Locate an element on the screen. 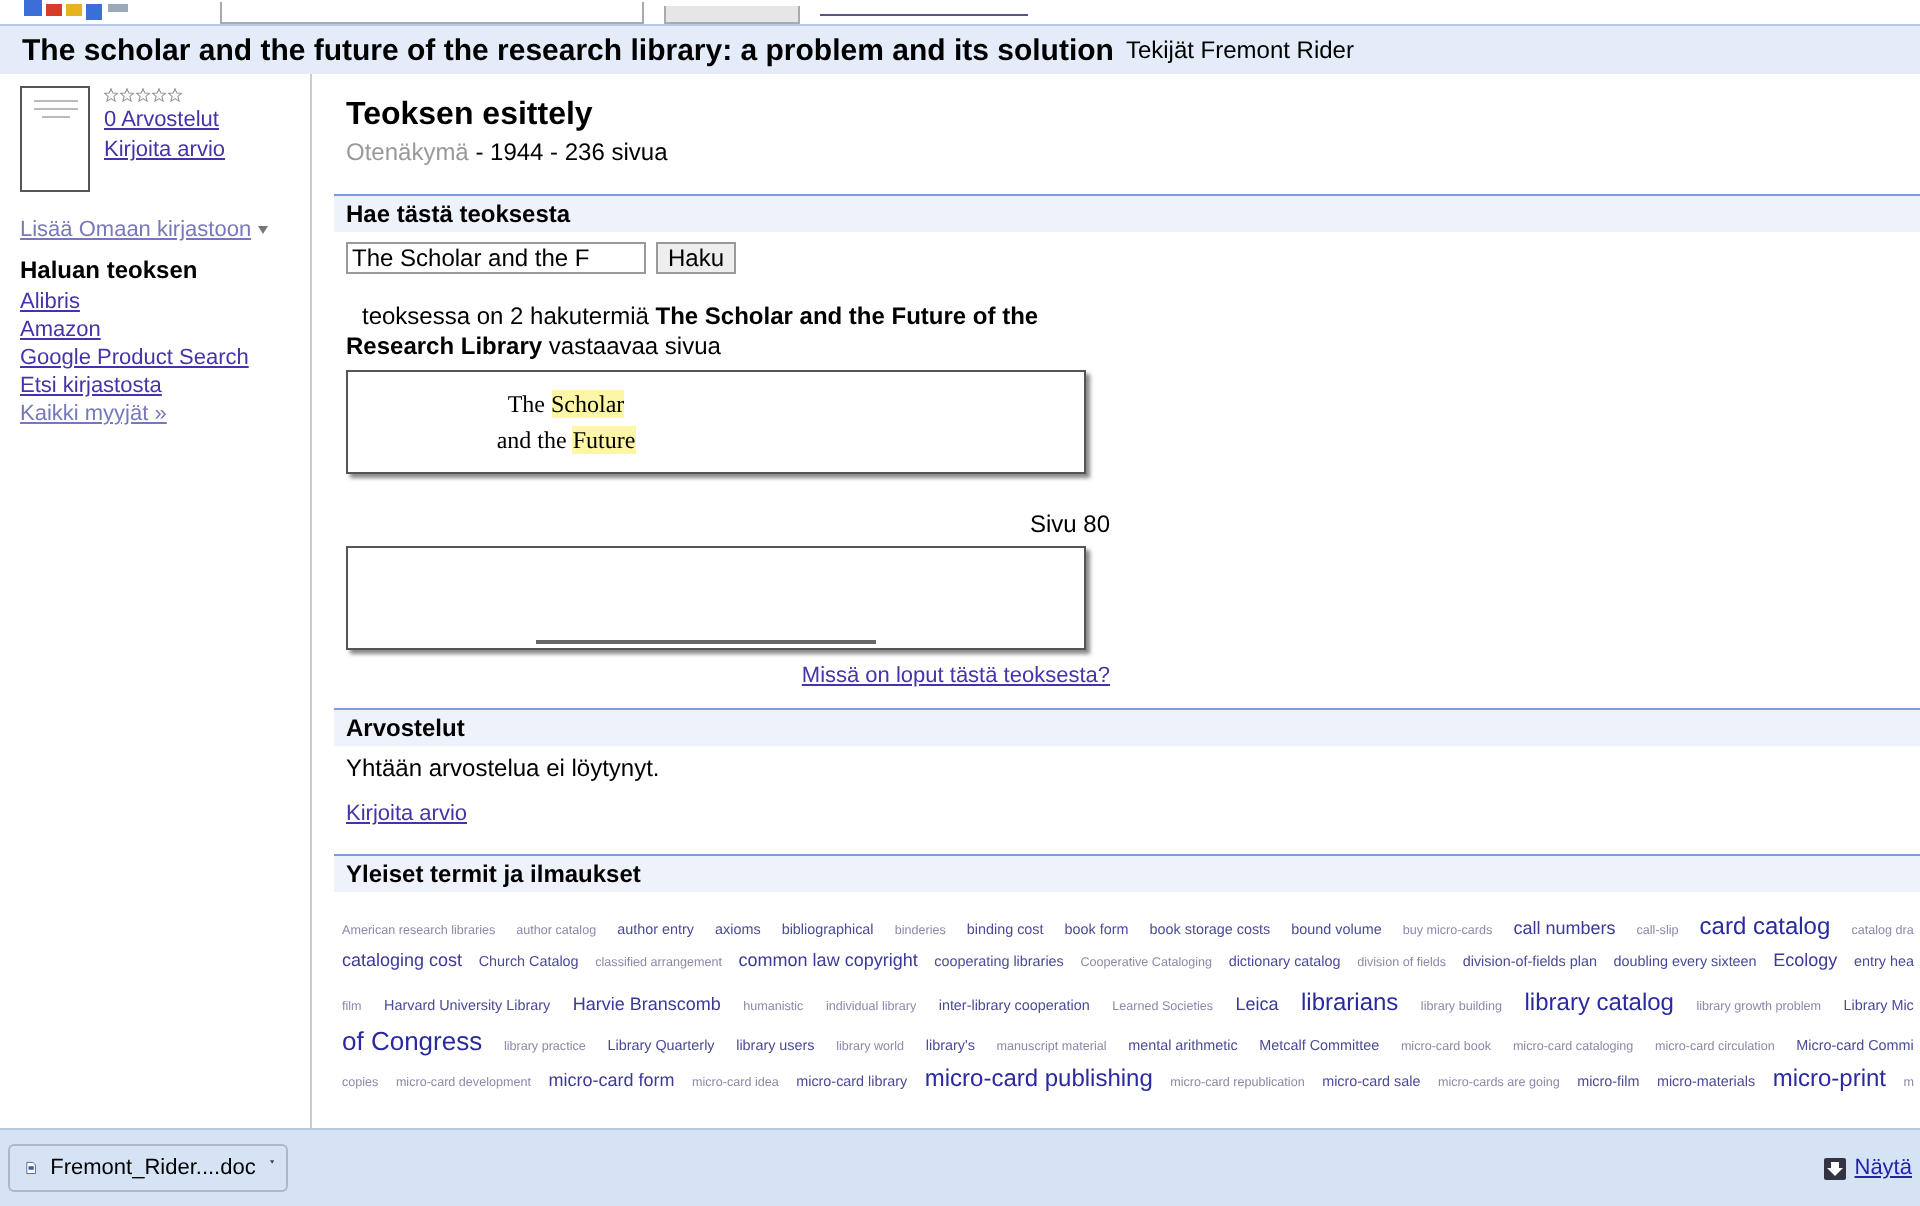 This screenshot has width=1920, height=1206. term-link: micro-card publishing is located at coordinates (1038, 1078).